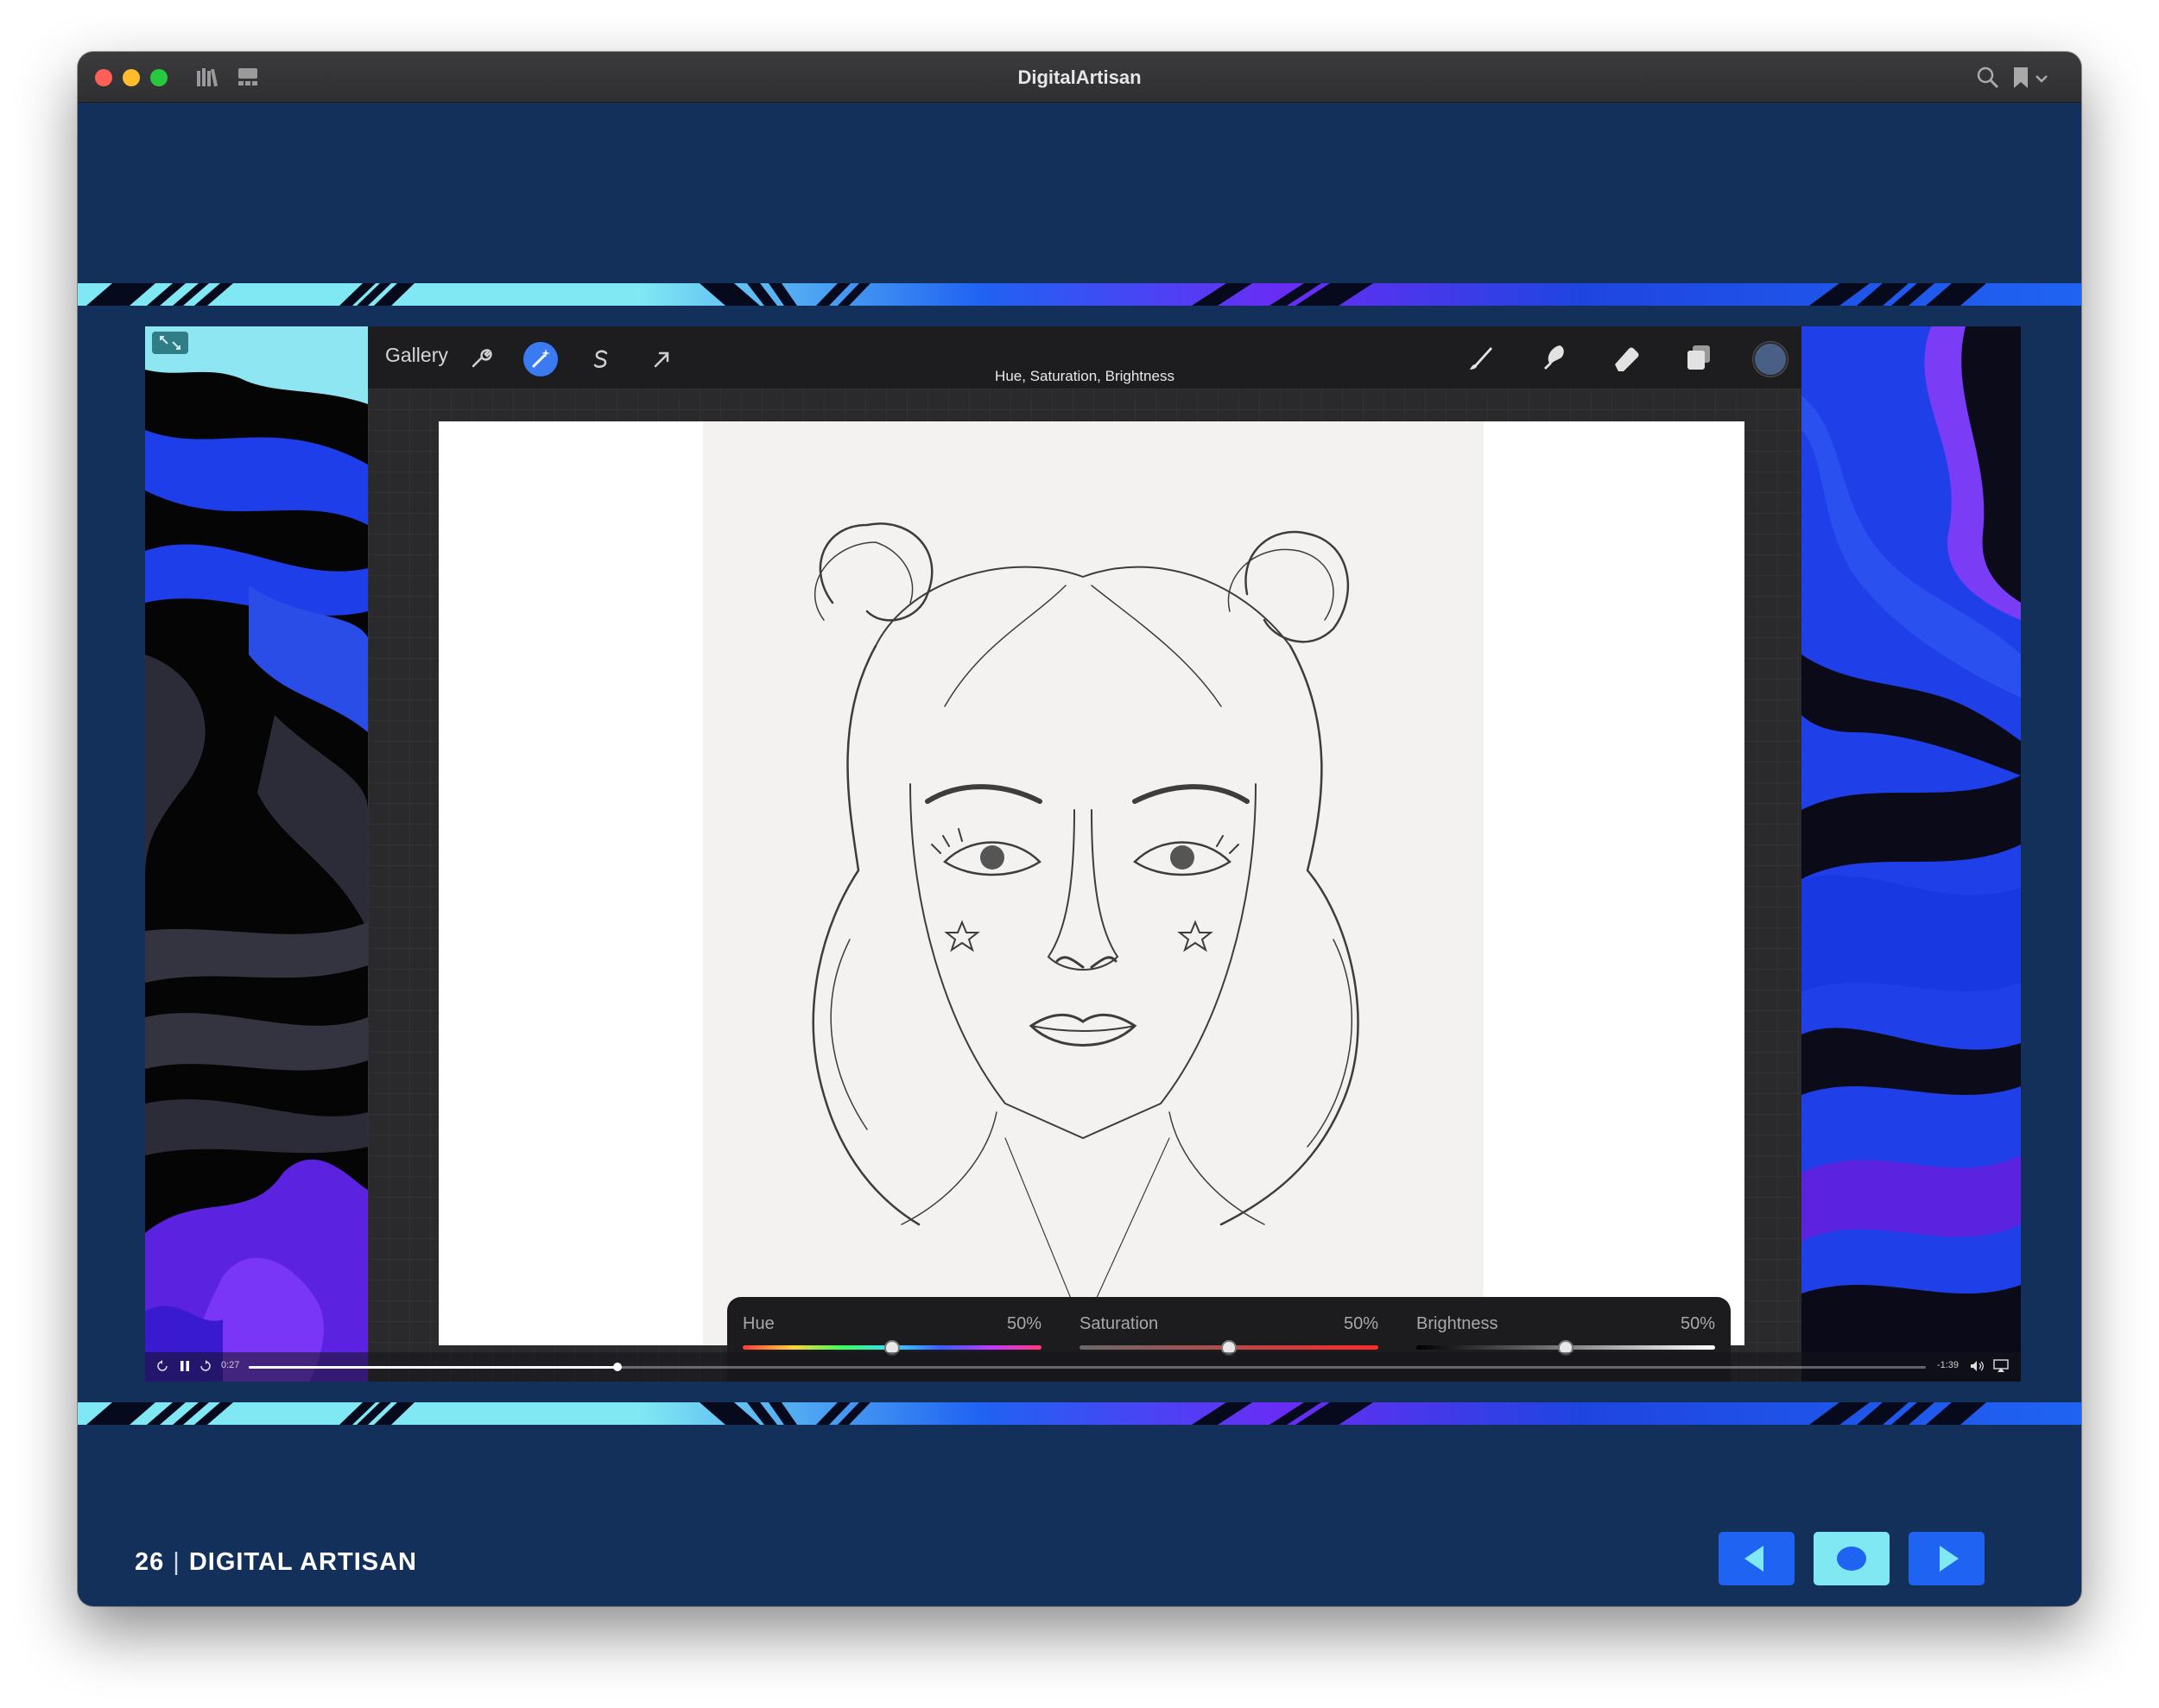 The width and height of the screenshot is (2159, 1708). I want to click on hue-value: 50%, so click(1024, 1323).